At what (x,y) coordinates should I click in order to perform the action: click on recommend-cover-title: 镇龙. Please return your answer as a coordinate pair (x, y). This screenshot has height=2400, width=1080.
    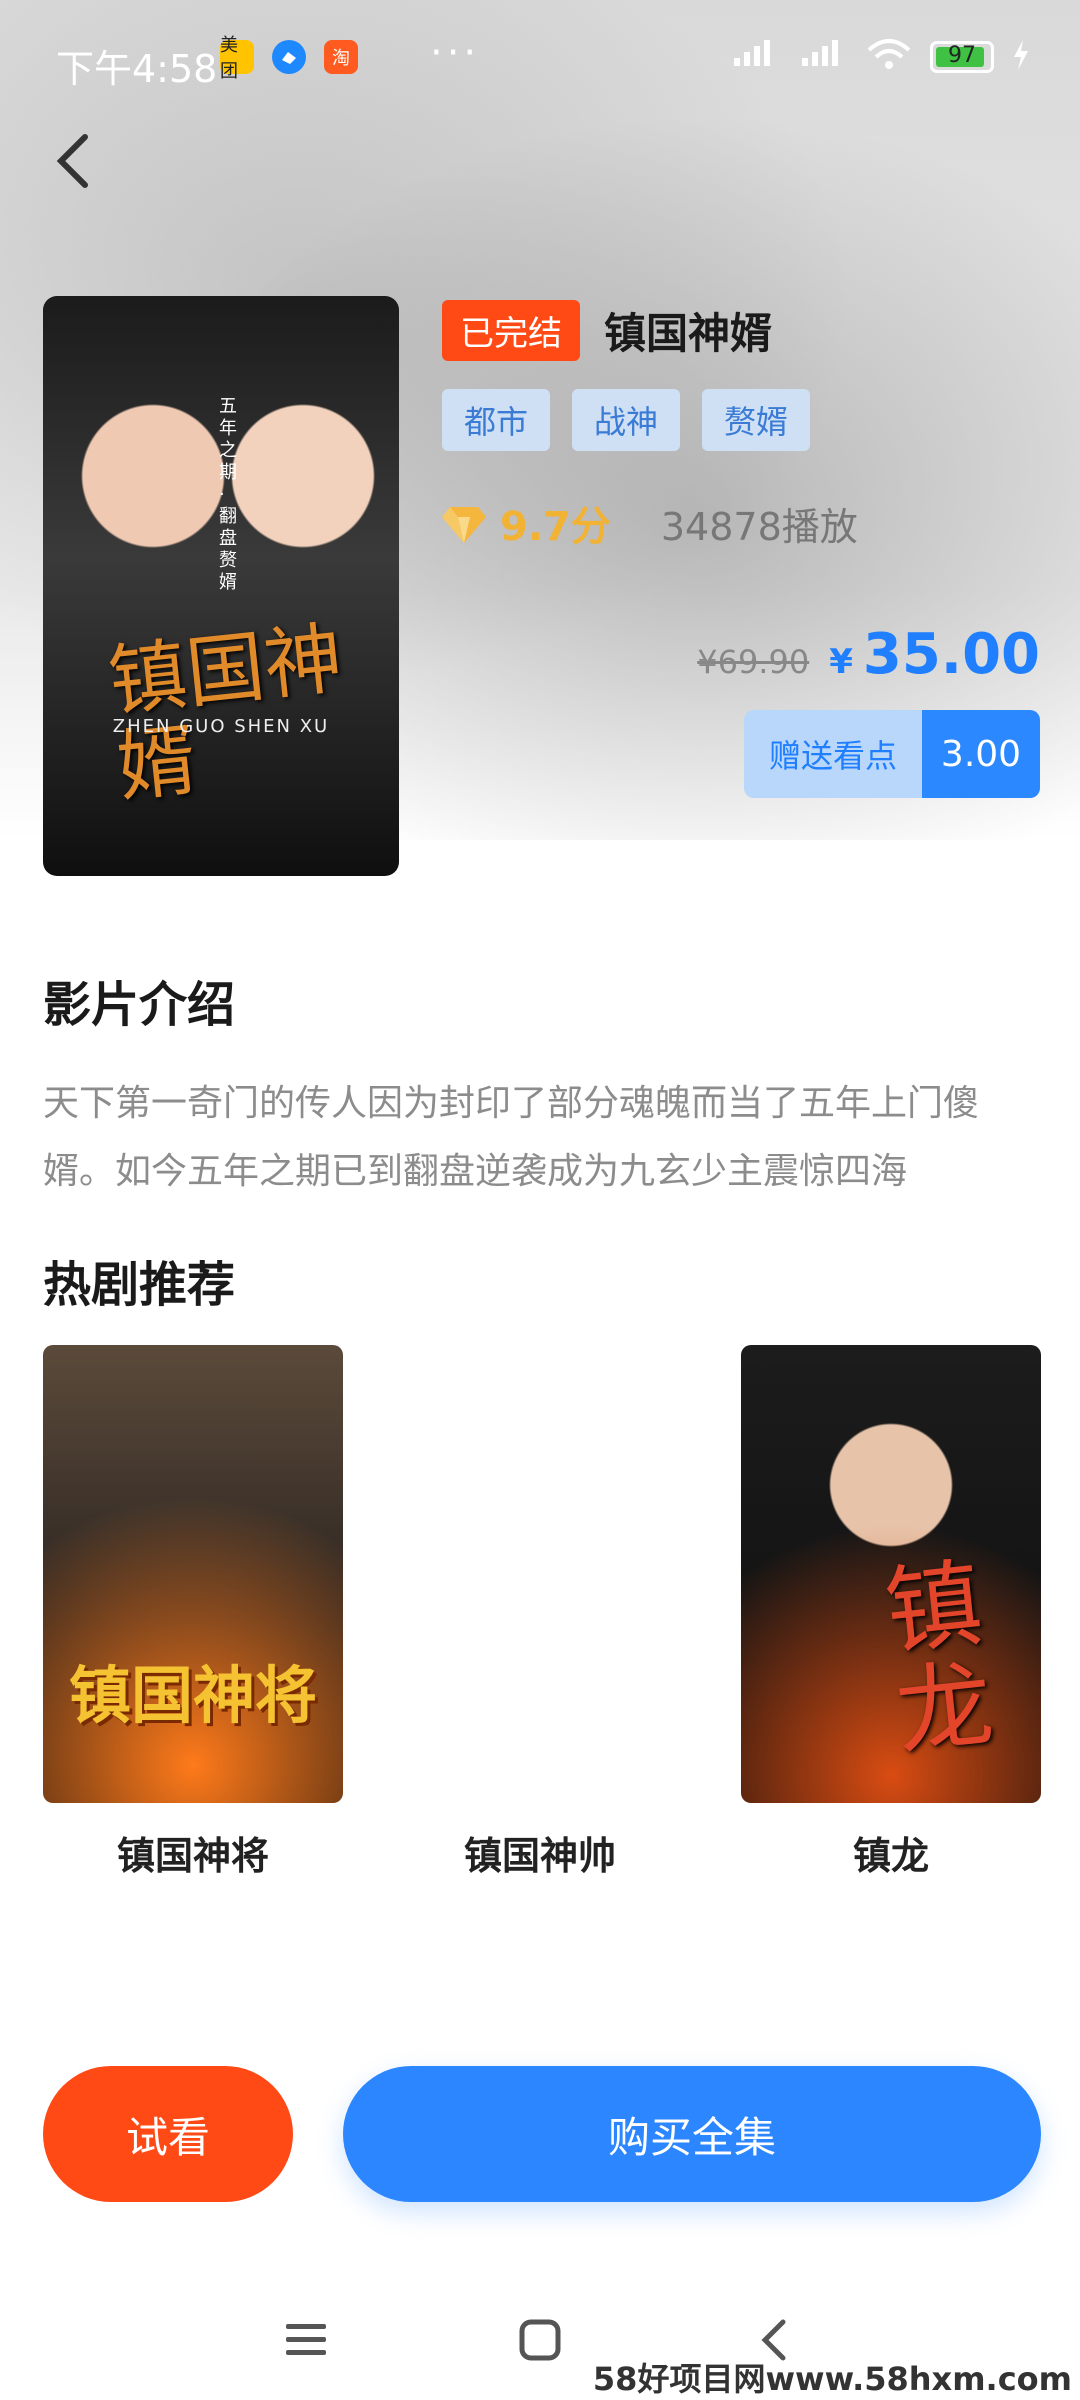
    Looking at the image, I should click on (939, 1658).